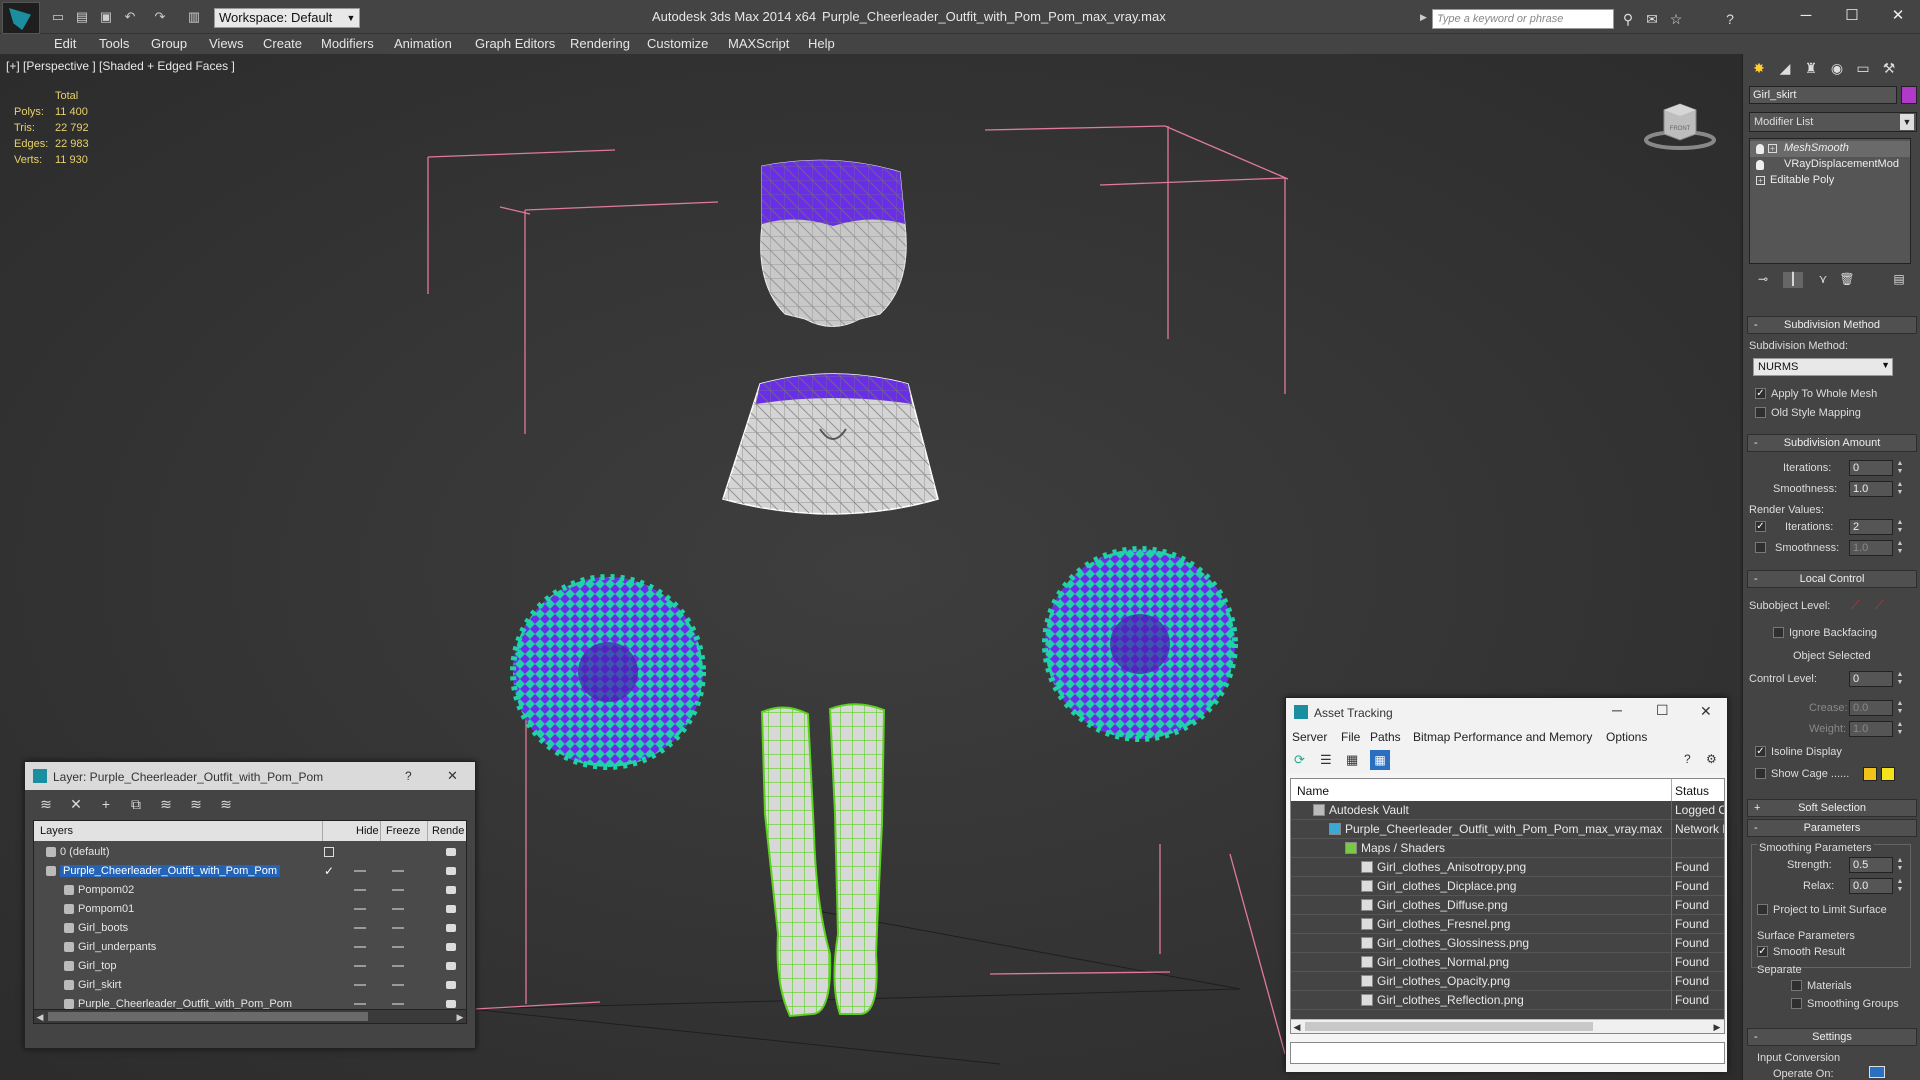 This screenshot has width=1920, height=1080. I want to click on save-icon: ▣, so click(106, 17).